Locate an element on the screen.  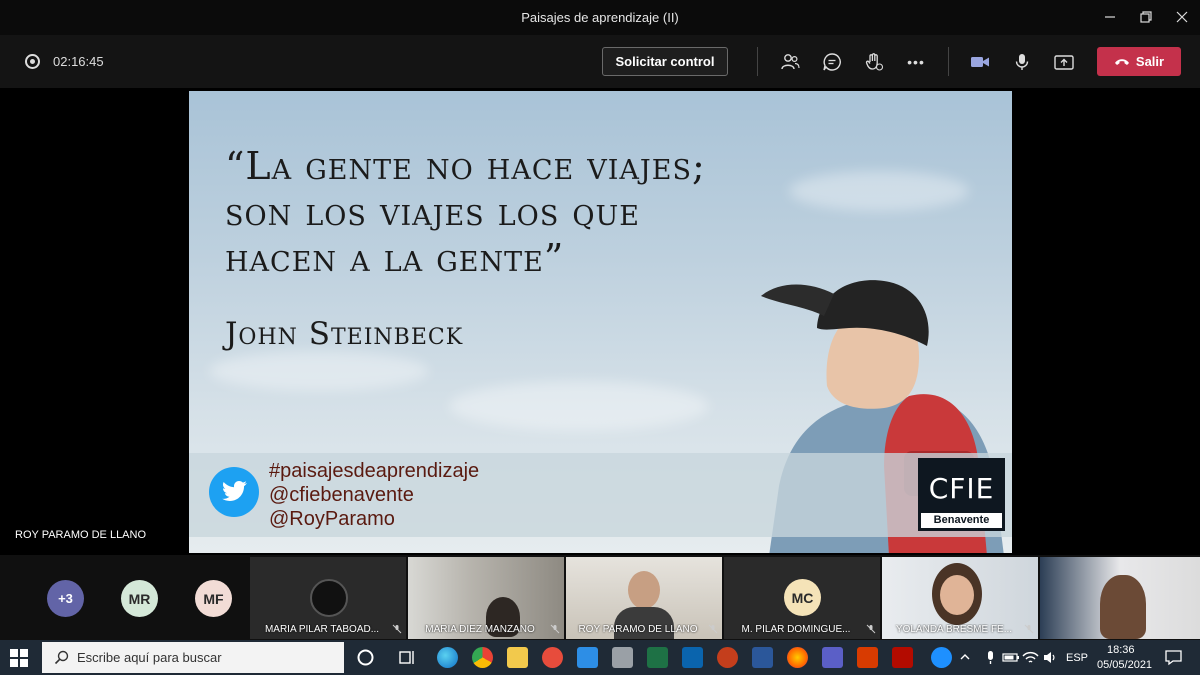
powerpoint-icon is located at coordinates (727, 657).